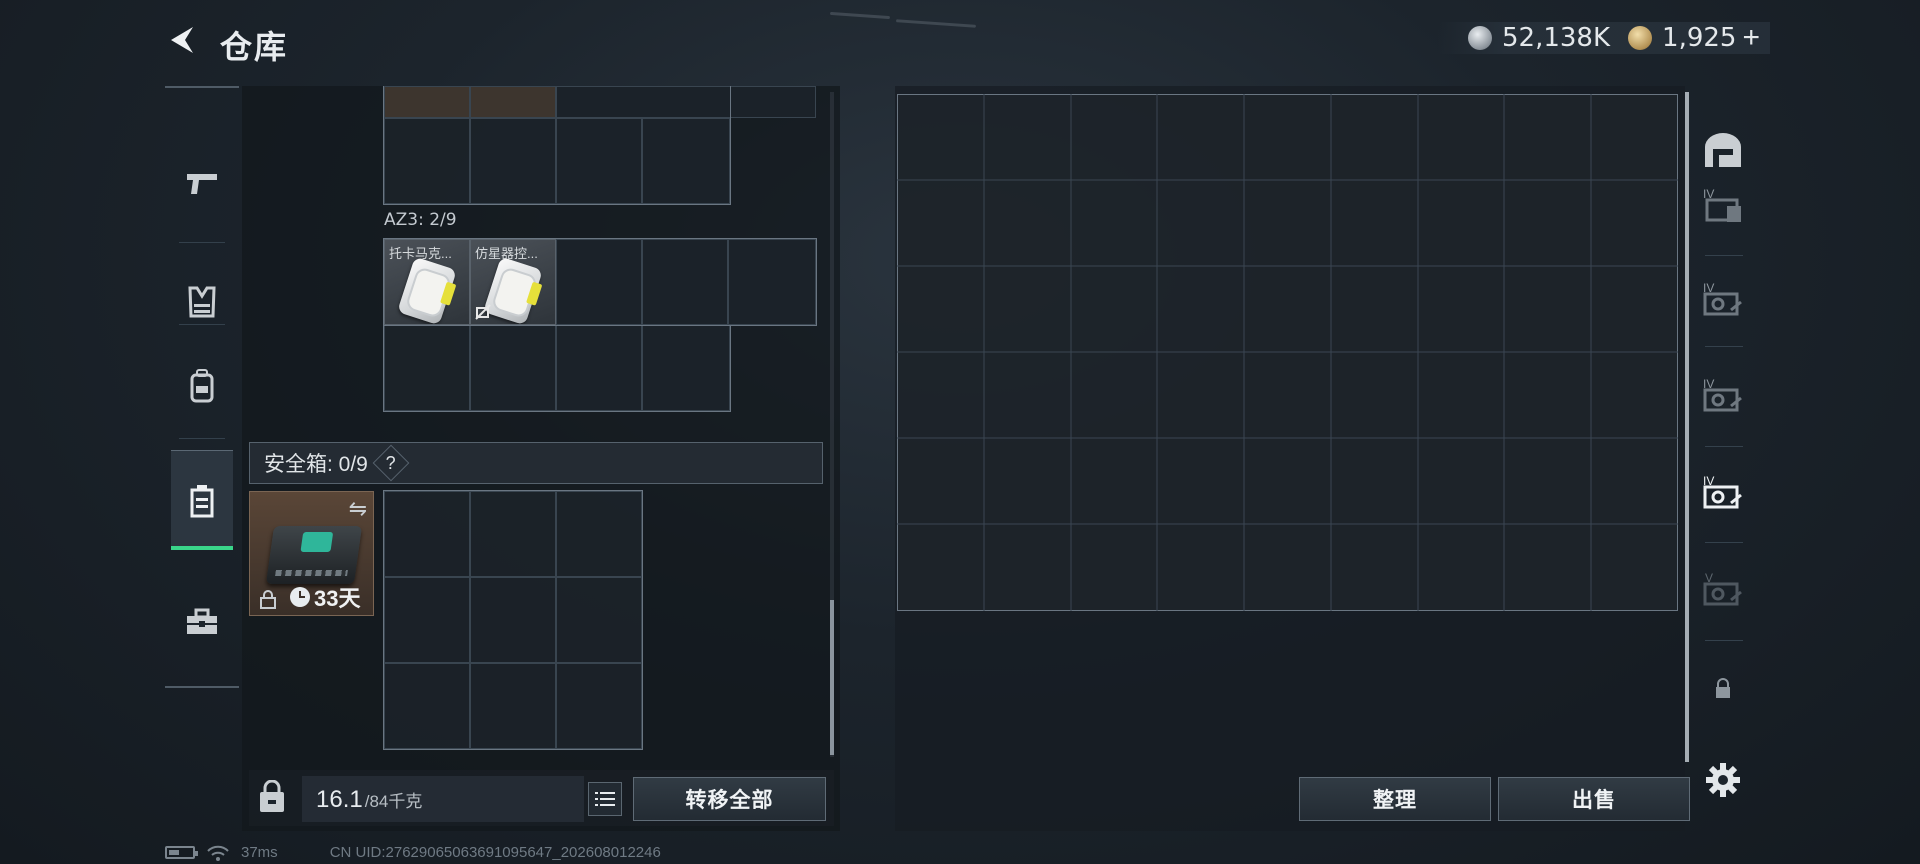  What do you see at coordinates (420, 220) in the screenshot?
I see `container-az3-label: AZ3: 2/9` at bounding box center [420, 220].